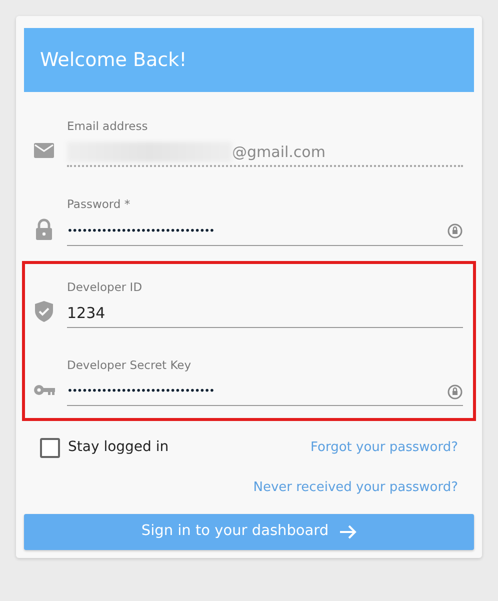 This screenshot has width=498, height=601. Describe the element at coordinates (50, 448) in the screenshot. I see `stay-logged-in-checkbox` at that location.